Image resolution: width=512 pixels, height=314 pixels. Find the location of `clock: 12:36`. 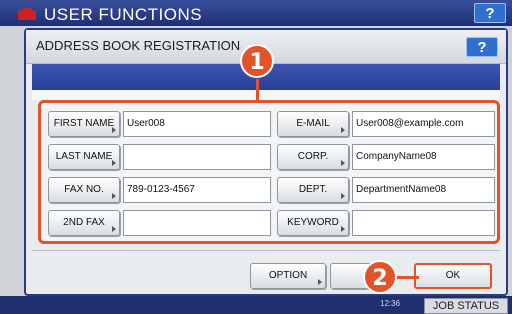

clock: 12:36 is located at coordinates (390, 303).